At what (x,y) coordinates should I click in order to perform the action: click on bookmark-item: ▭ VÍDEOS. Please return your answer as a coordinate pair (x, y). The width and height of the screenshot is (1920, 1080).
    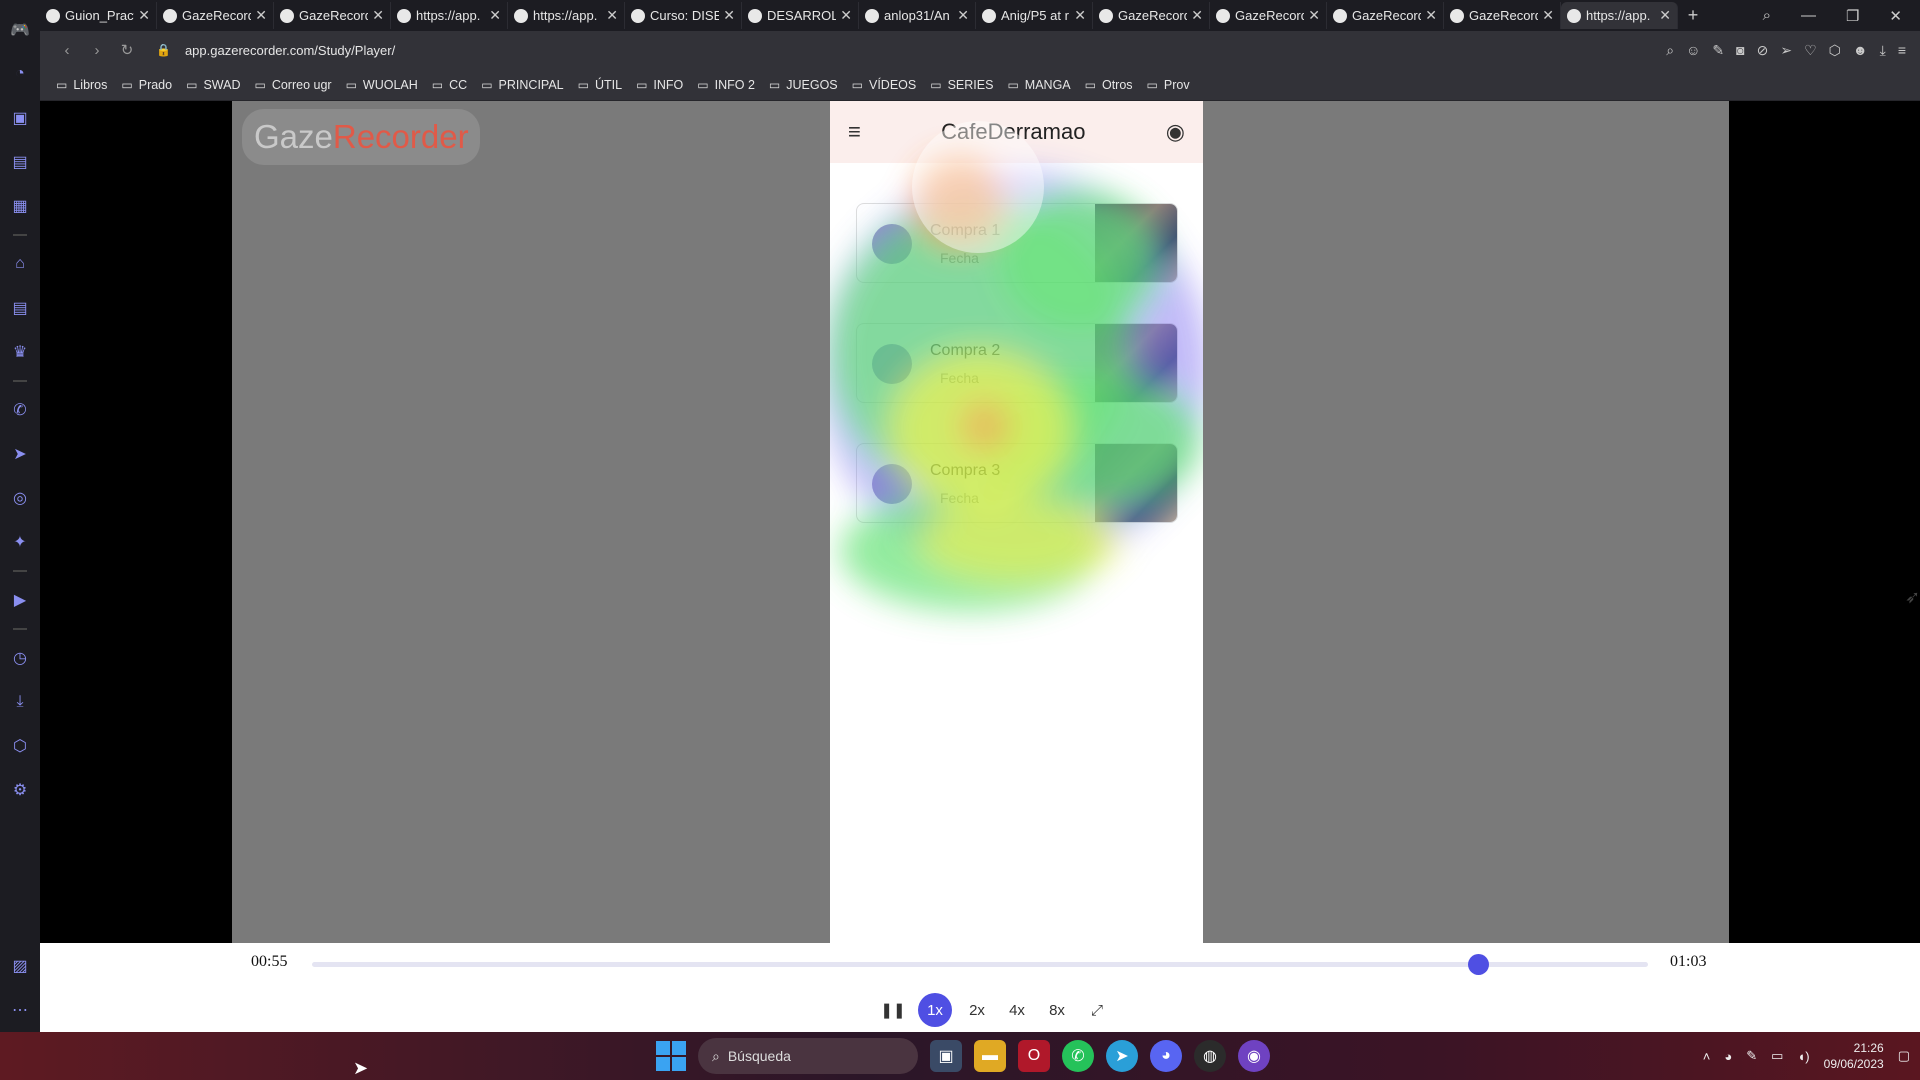
    Looking at the image, I should click on (884, 85).